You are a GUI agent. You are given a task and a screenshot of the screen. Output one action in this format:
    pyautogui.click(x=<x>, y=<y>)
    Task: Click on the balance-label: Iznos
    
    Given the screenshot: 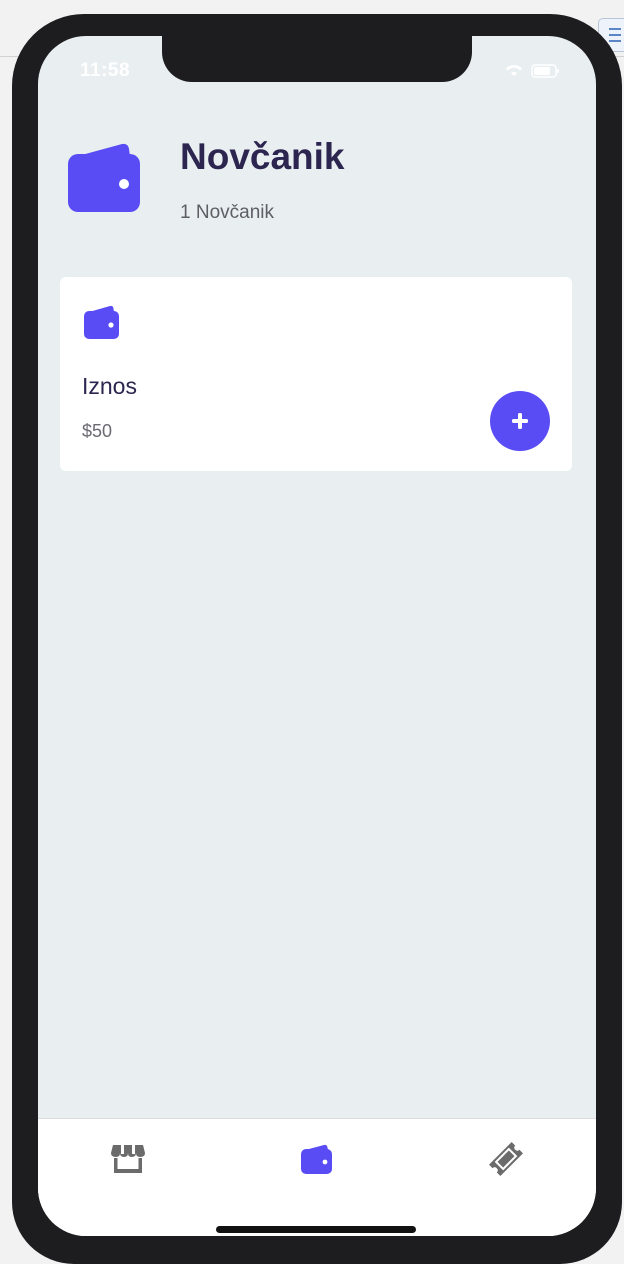 What is the action you would take?
    pyautogui.click(x=109, y=386)
    